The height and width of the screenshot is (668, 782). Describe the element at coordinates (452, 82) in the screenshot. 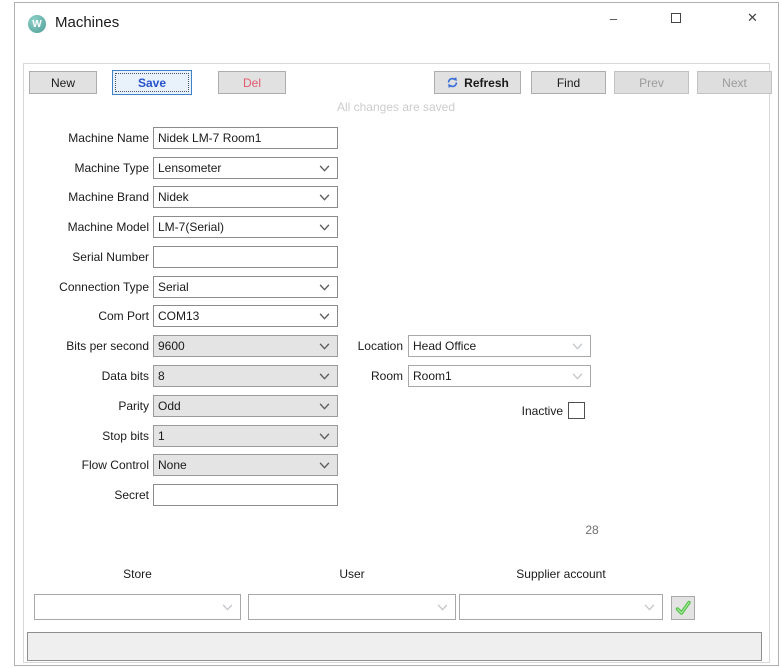

I see `refresh-icon` at that location.